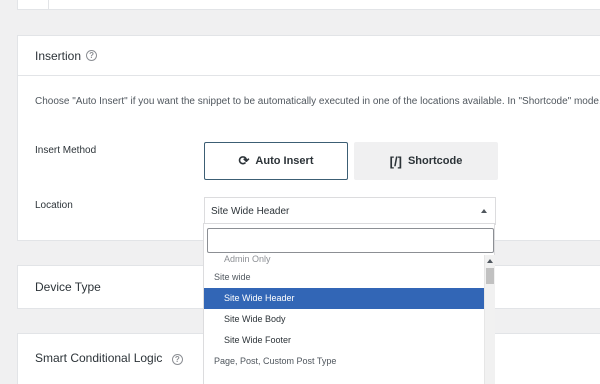 The image size is (600, 384). What do you see at coordinates (54, 205) in the screenshot?
I see `location-label: Location` at bounding box center [54, 205].